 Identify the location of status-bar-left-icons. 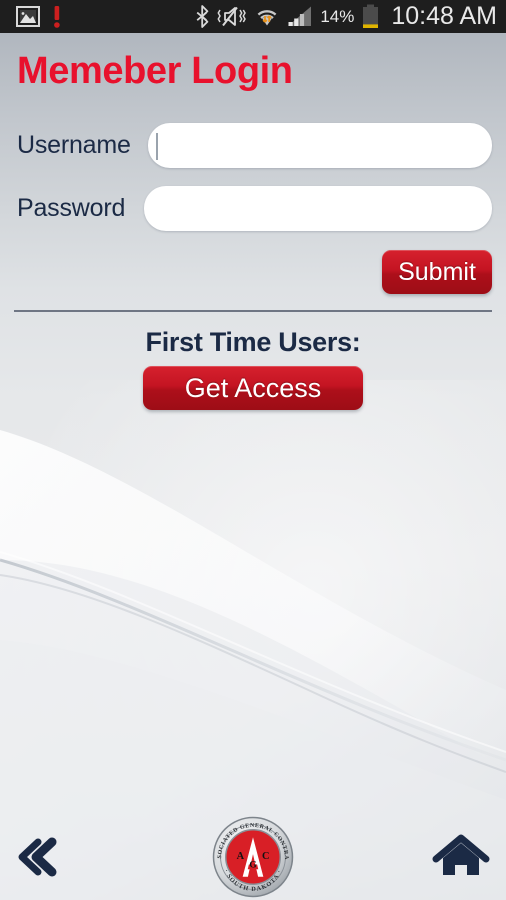
(30, 16).